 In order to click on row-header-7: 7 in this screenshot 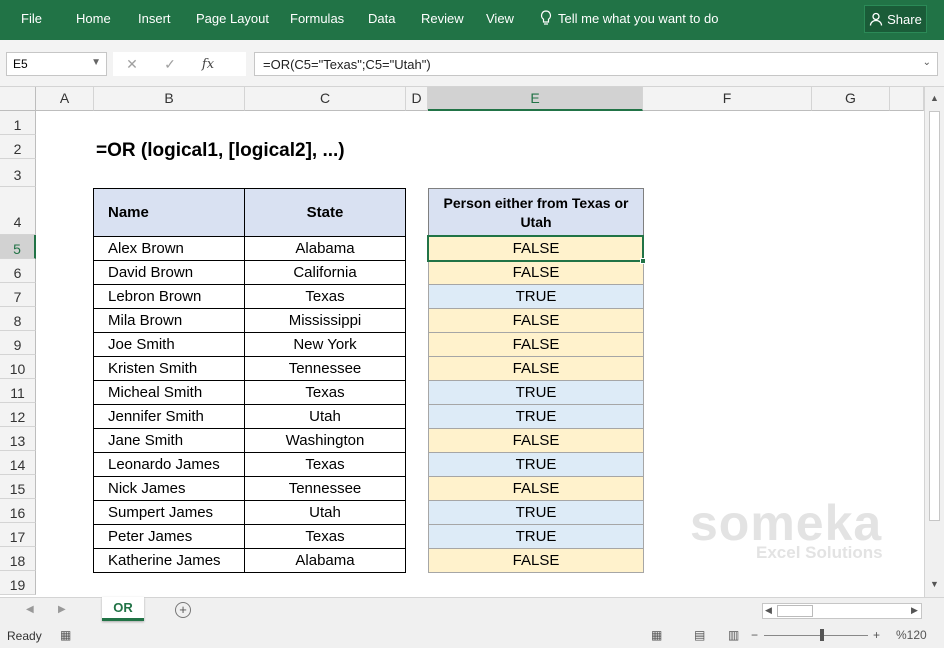, I will do `click(18, 295)`.